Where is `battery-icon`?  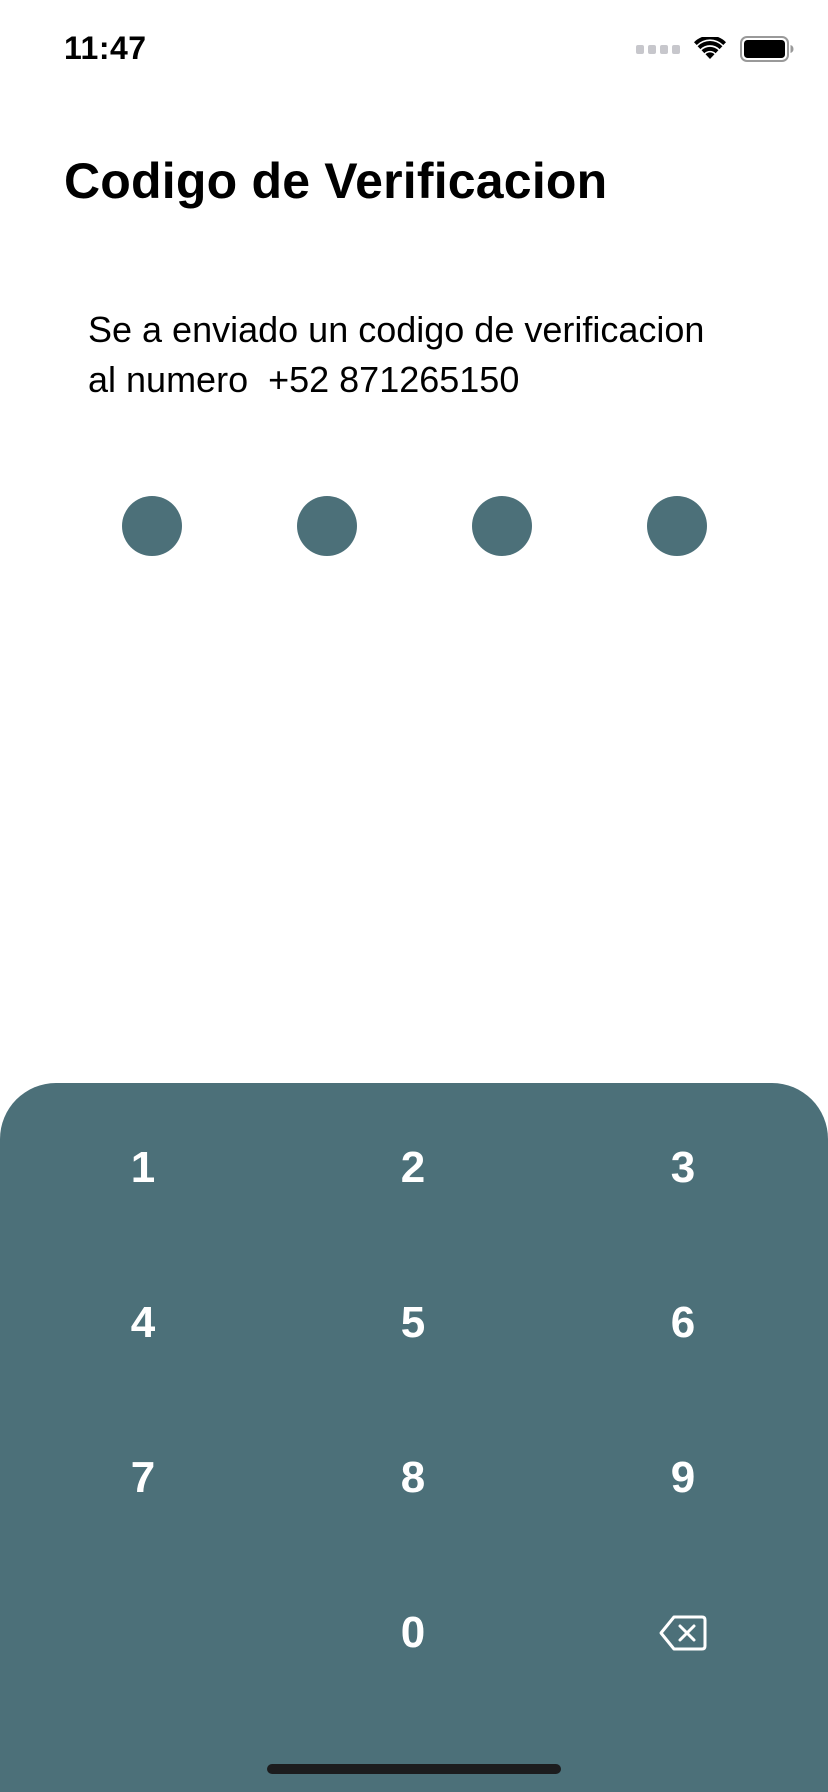 battery-icon is located at coordinates (767, 49).